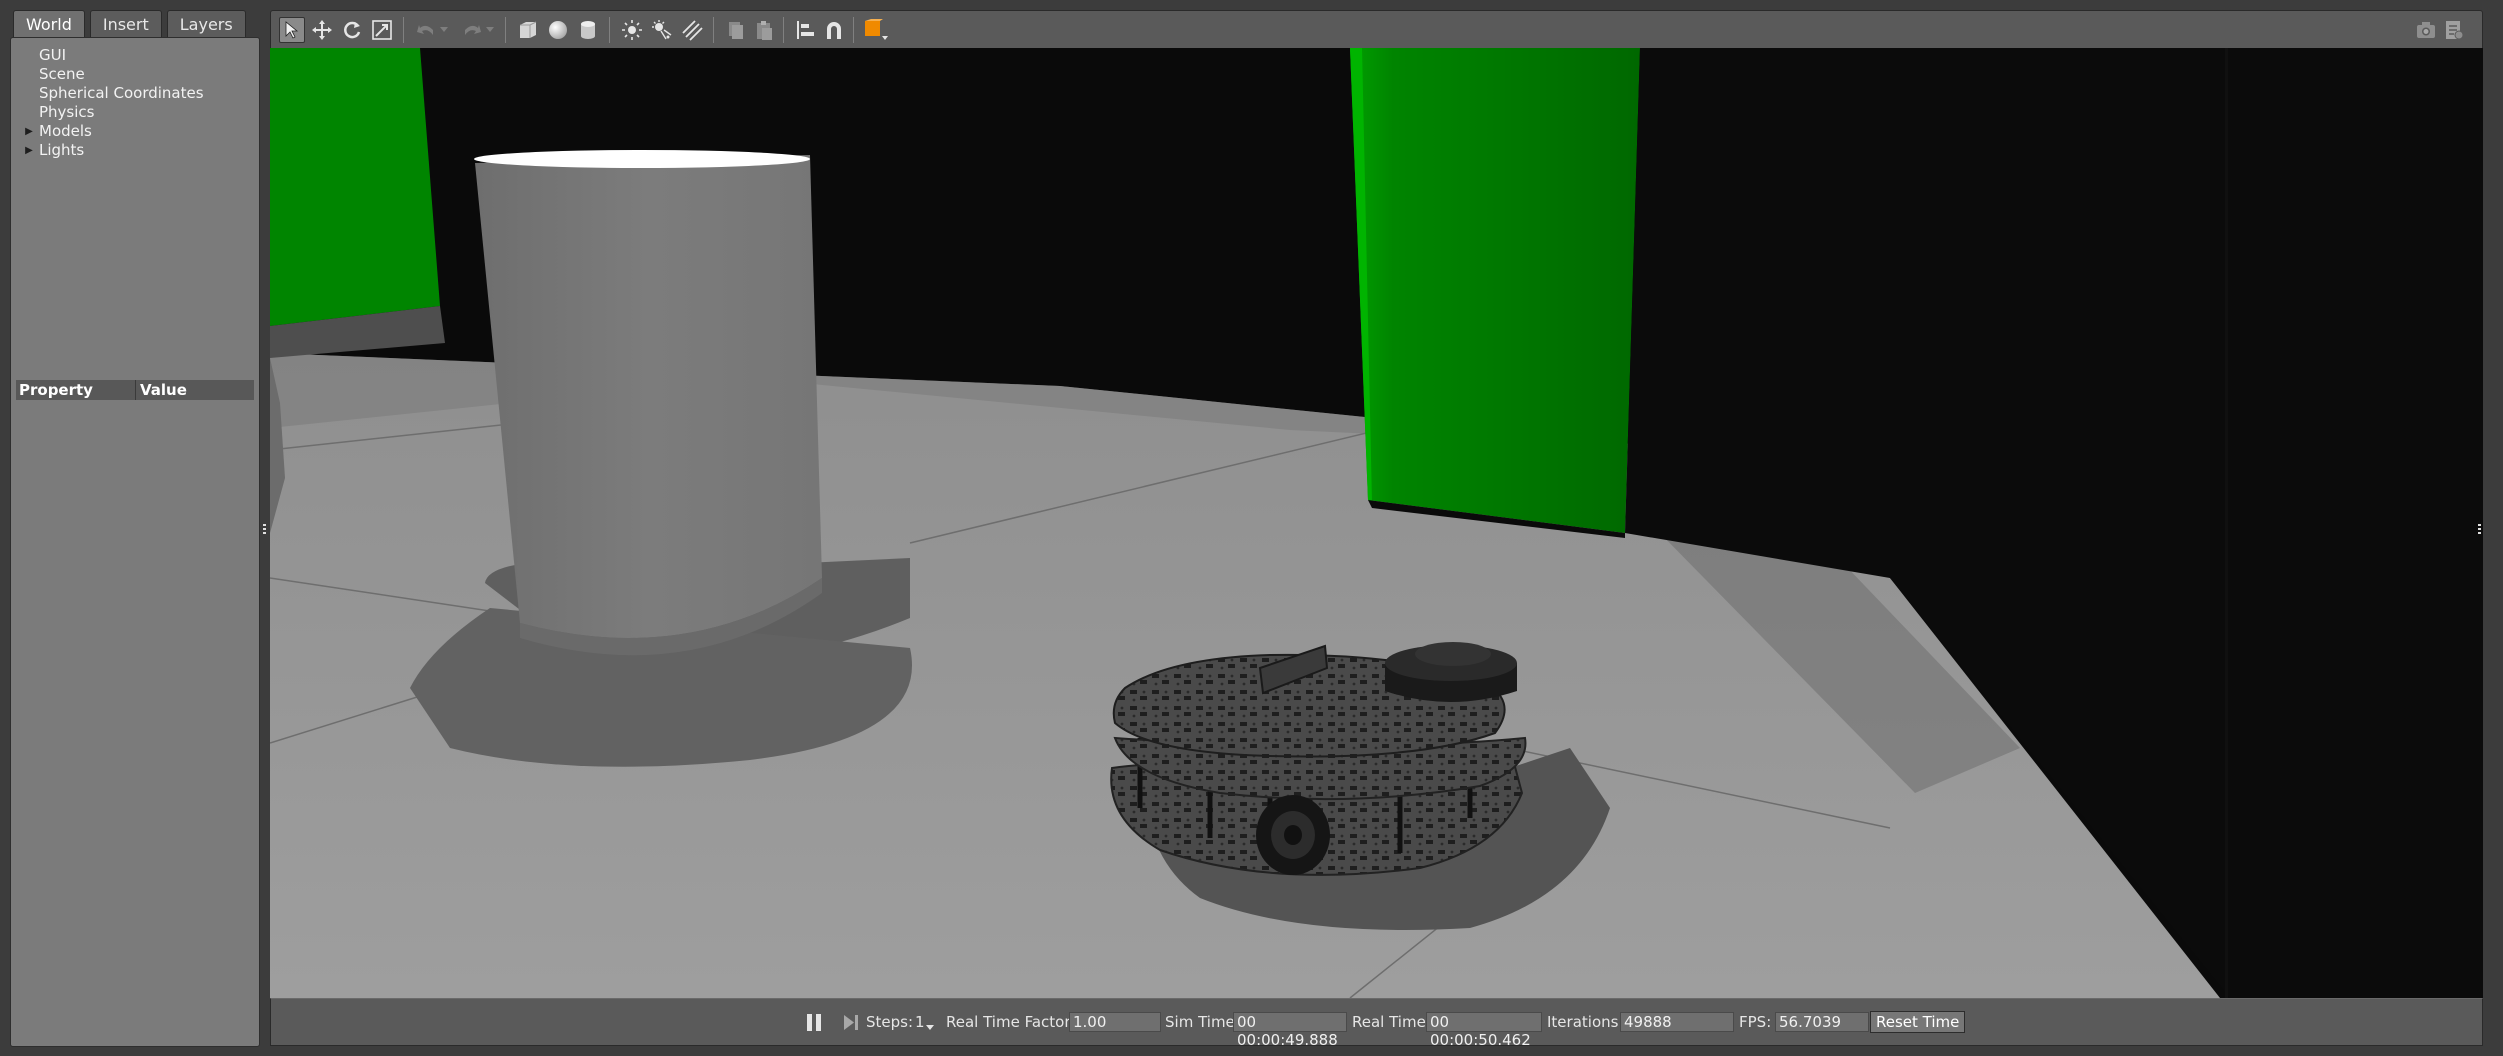 The width and height of the screenshot is (2503, 1056). Describe the element at coordinates (1918, 1022) in the screenshot. I see `reset-time-button: Reset Time` at that location.